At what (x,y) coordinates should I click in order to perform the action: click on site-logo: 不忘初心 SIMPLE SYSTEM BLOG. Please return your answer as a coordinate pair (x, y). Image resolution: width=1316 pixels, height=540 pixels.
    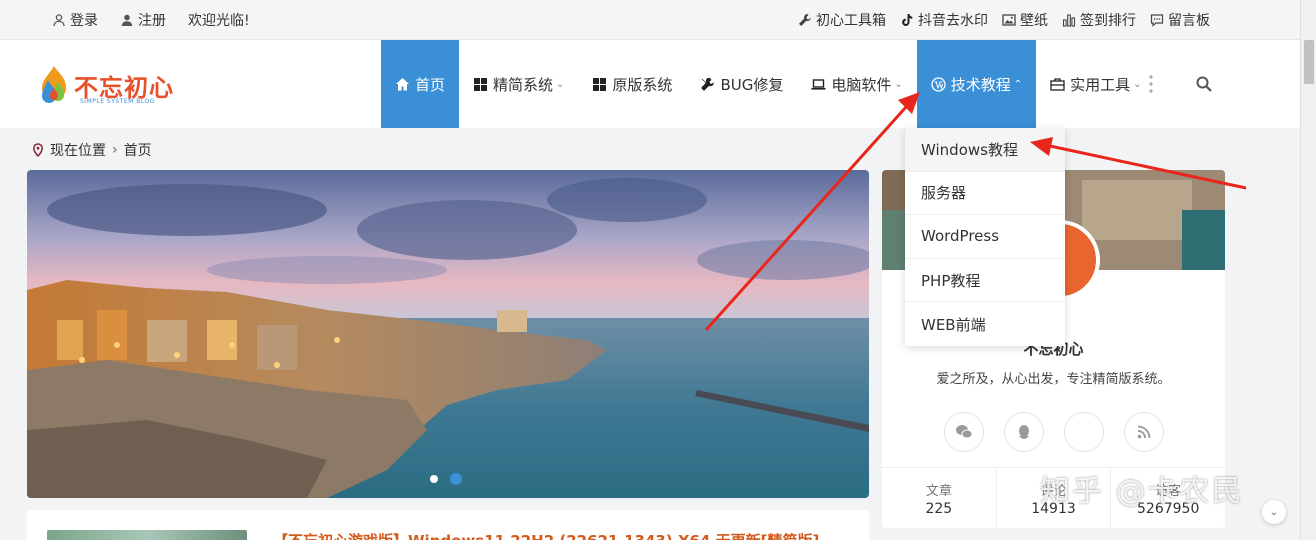
    Looking at the image, I should click on (111, 85).